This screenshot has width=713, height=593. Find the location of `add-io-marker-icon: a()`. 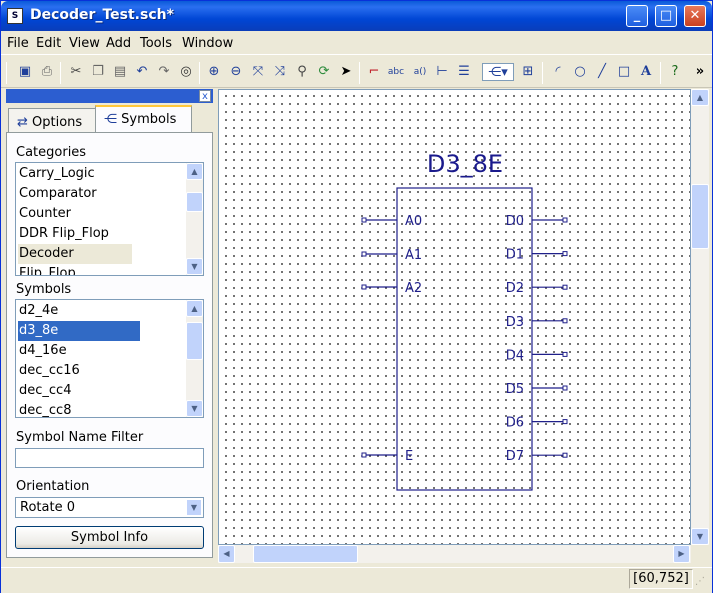

add-io-marker-icon: a() is located at coordinates (420, 72).